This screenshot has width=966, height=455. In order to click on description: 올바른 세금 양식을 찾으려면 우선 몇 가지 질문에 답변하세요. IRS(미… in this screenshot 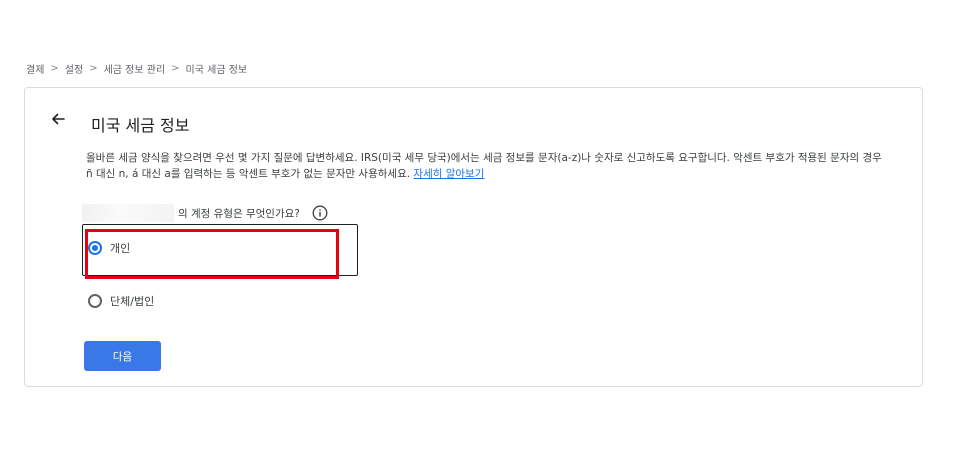, I will do `click(486, 166)`.